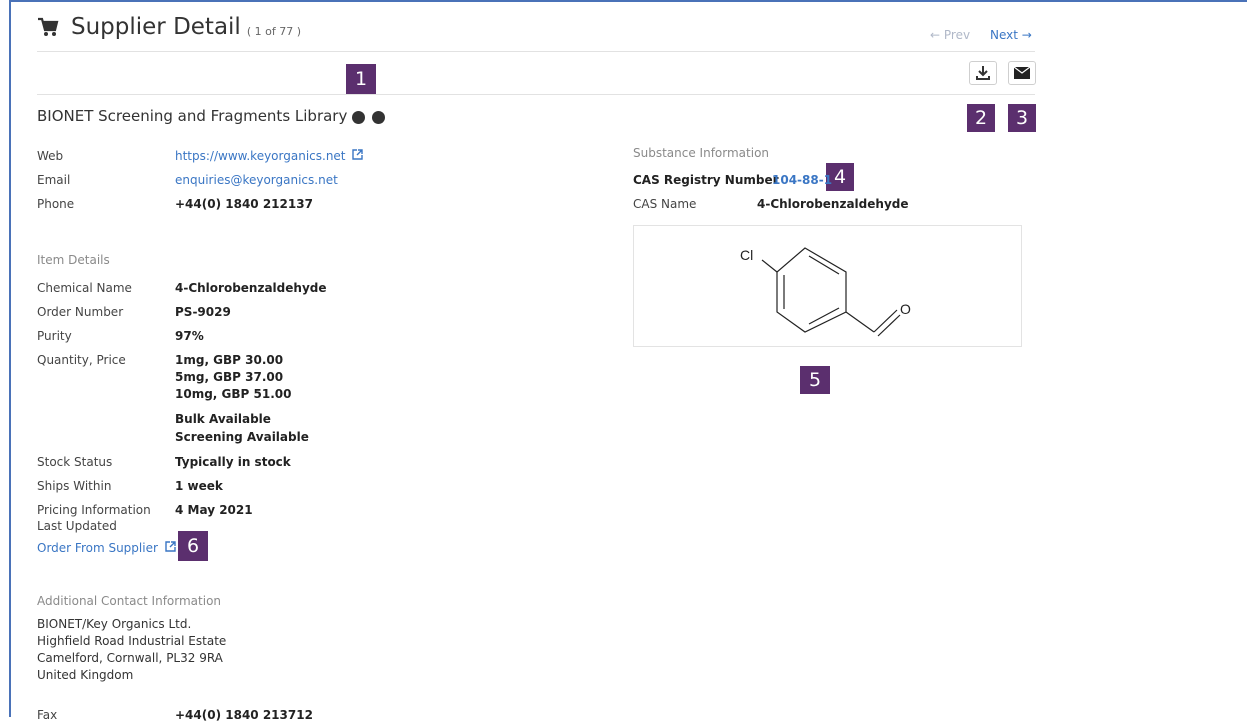 This screenshot has width=1247, height=722. What do you see at coordinates (378, 117) in the screenshot?
I see `similarity-search-icon` at bounding box center [378, 117].